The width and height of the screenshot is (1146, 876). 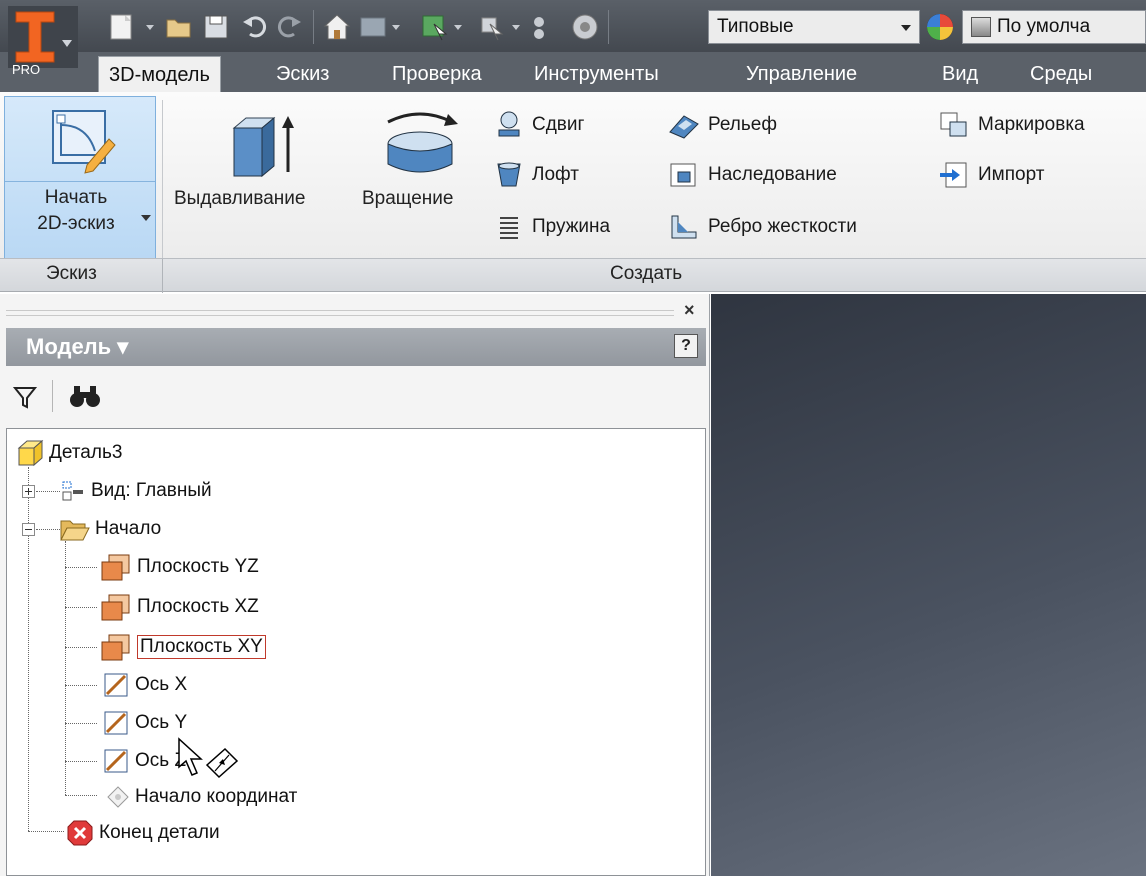 What do you see at coordinates (356, 396) in the screenshot?
I see `browser-toolbar` at bounding box center [356, 396].